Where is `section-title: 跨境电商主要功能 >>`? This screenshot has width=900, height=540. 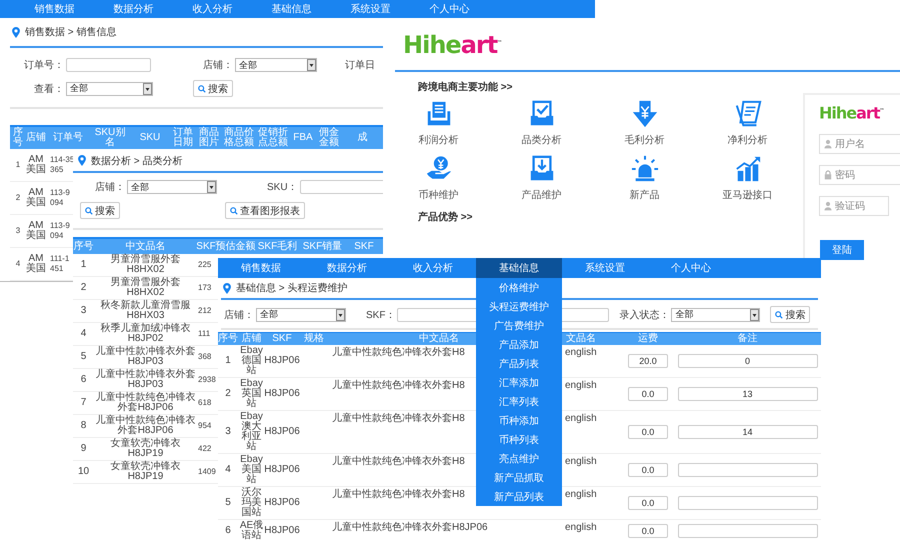
section-title: 跨境电商主要功能 >> is located at coordinates (465, 87).